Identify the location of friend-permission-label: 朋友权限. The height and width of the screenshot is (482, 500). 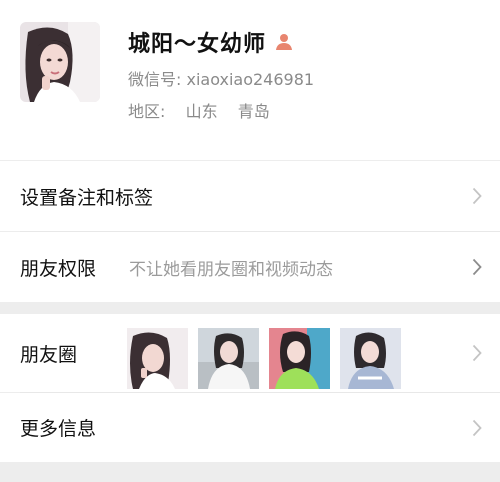
(58, 268).